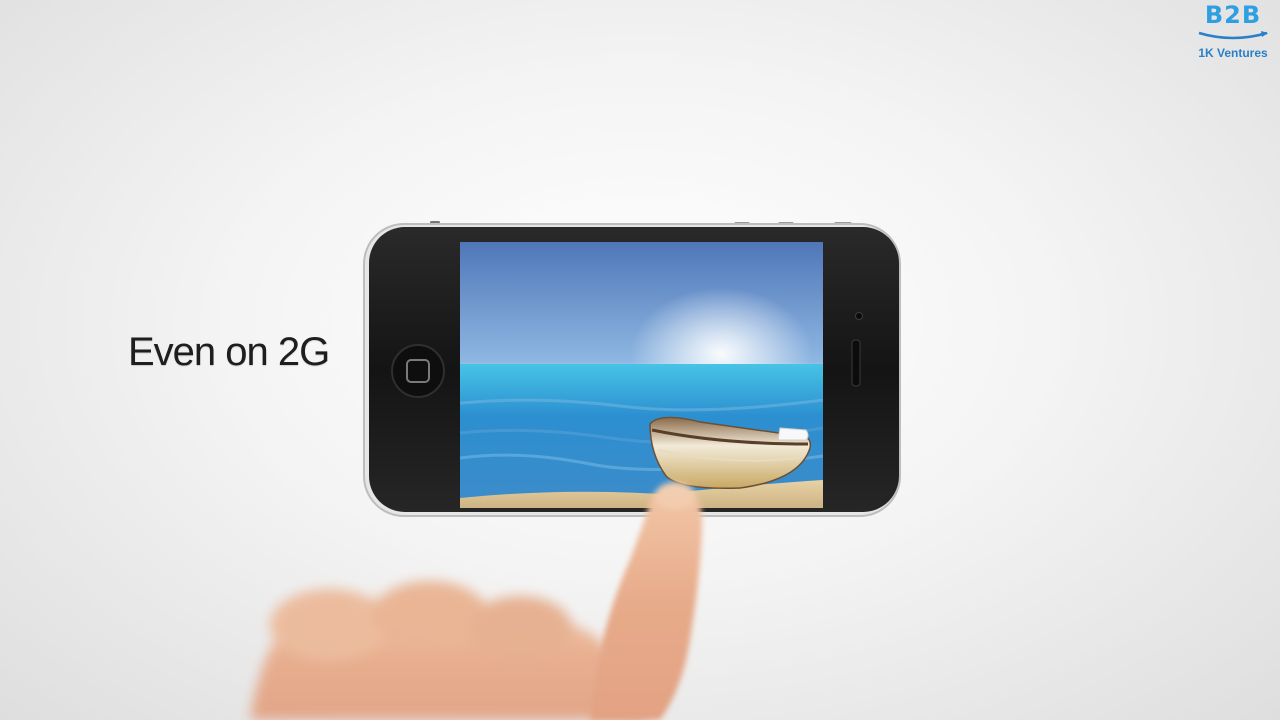 This screenshot has width=1280, height=720. Describe the element at coordinates (859, 316) in the screenshot. I see `camera-icon` at that location.